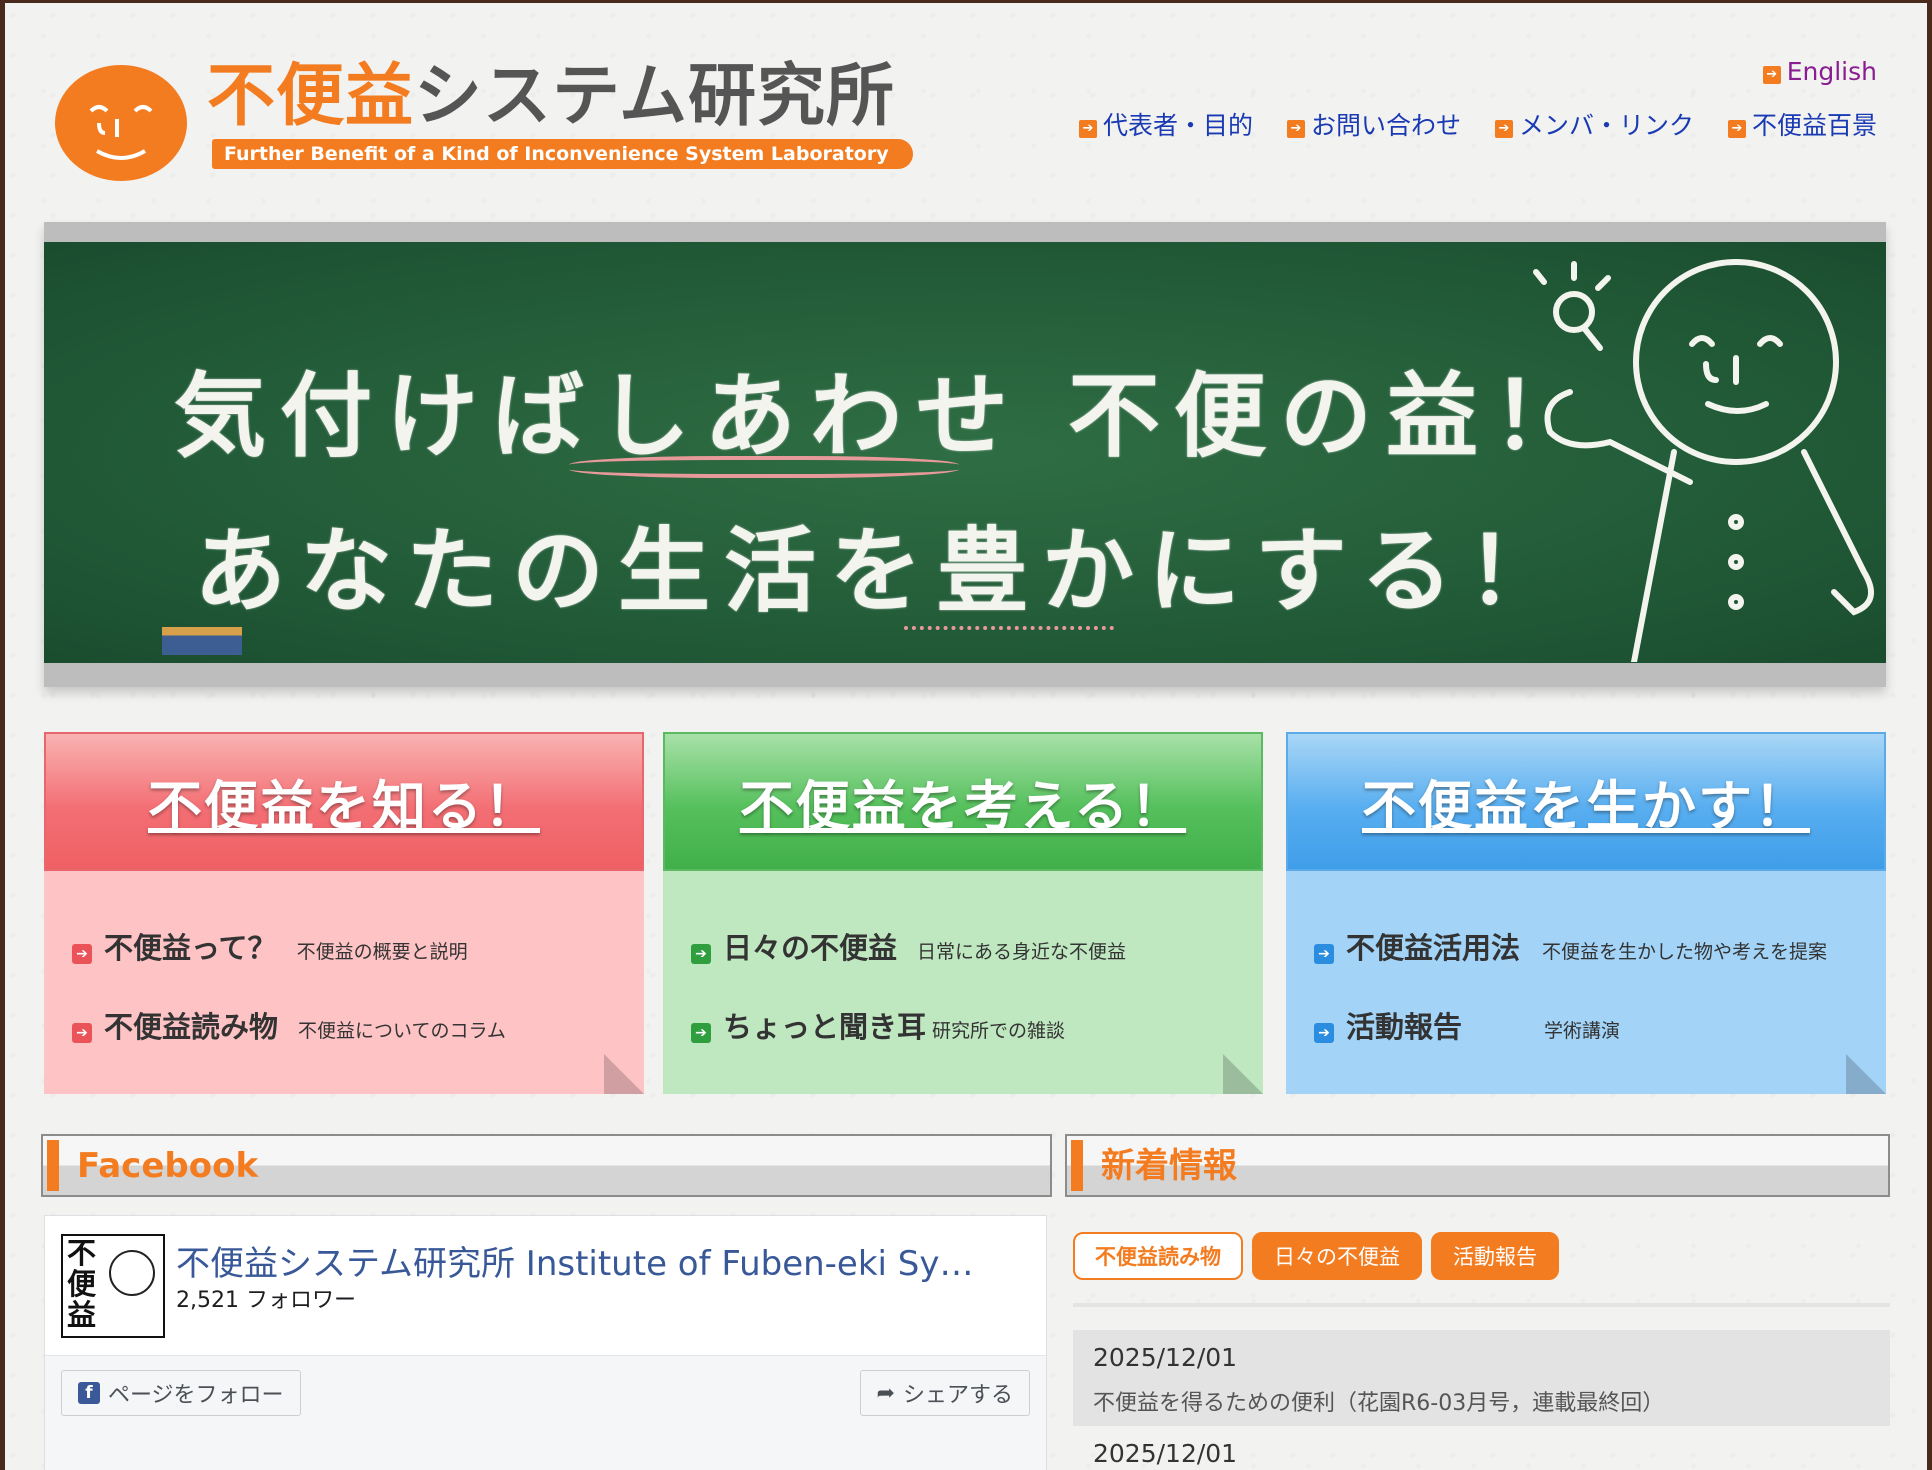 The width and height of the screenshot is (1932, 1470). What do you see at coordinates (1477, 1165) in the screenshot?
I see `news-section-header: 新着情報` at bounding box center [1477, 1165].